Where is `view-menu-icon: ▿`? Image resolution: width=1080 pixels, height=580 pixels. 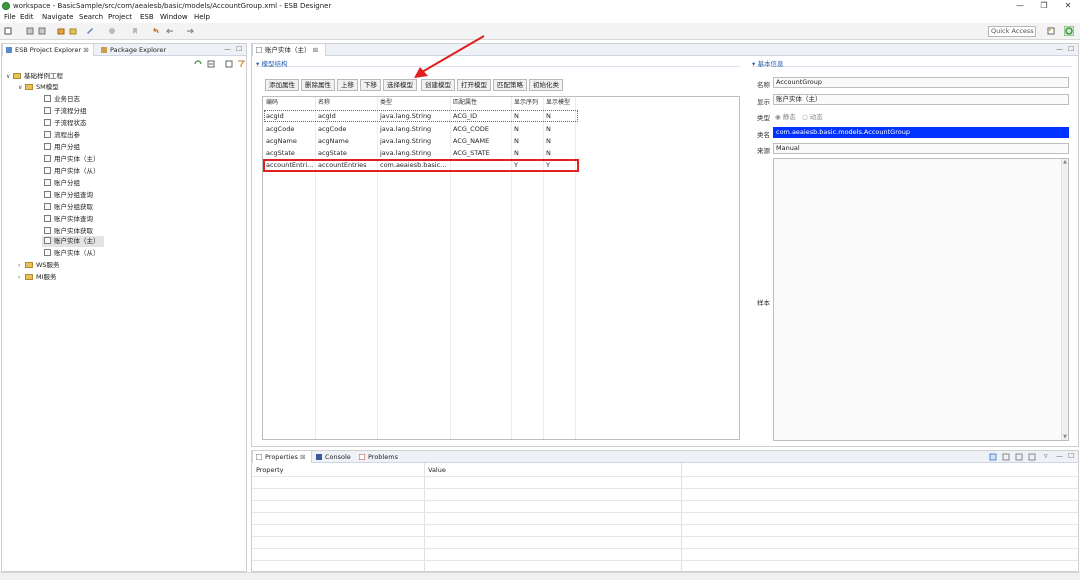
view-menu-icon: ▿ is located at coordinates (1046, 456).